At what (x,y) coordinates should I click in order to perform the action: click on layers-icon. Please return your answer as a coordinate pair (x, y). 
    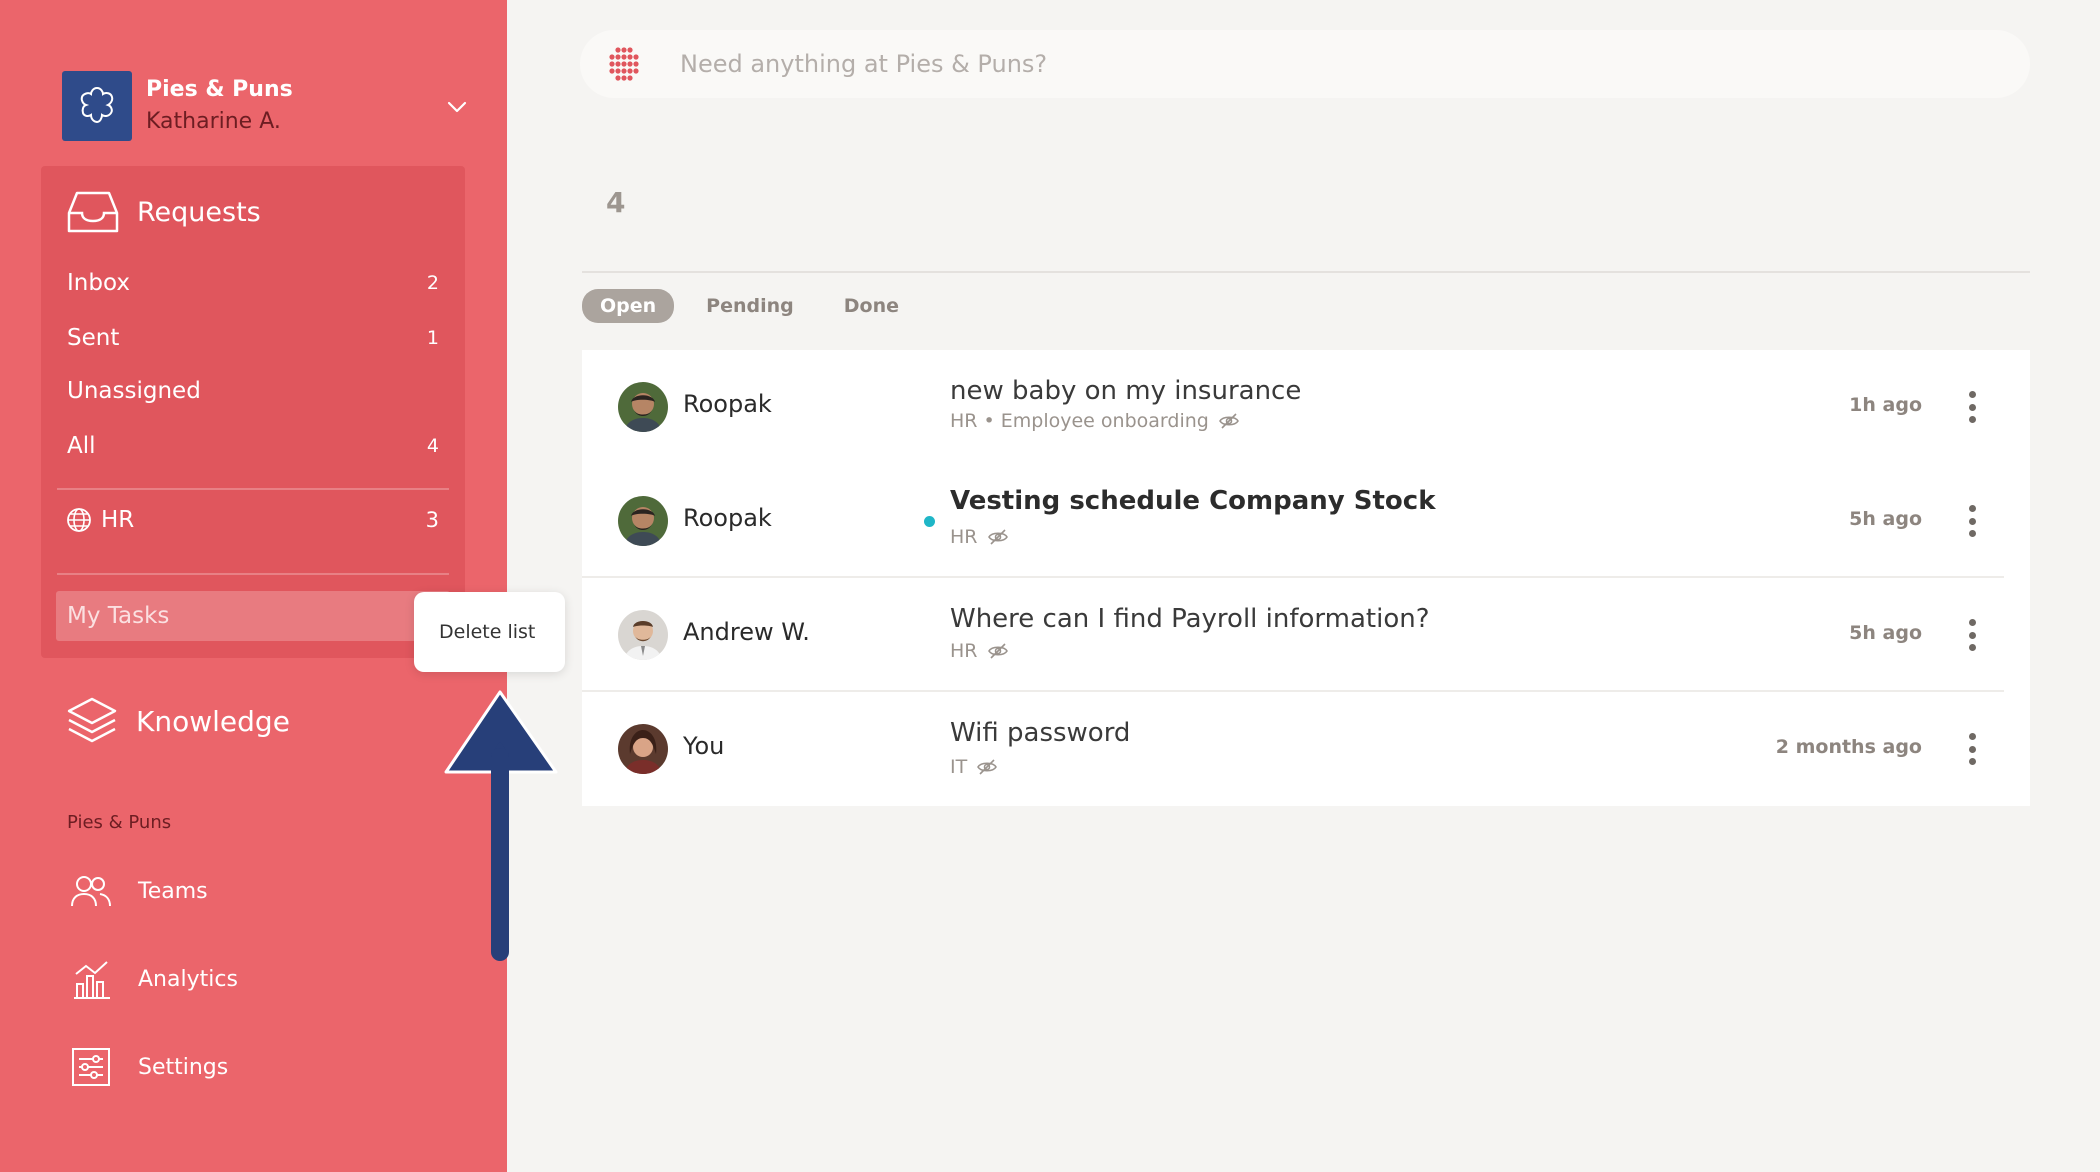
    Looking at the image, I should click on (92, 720).